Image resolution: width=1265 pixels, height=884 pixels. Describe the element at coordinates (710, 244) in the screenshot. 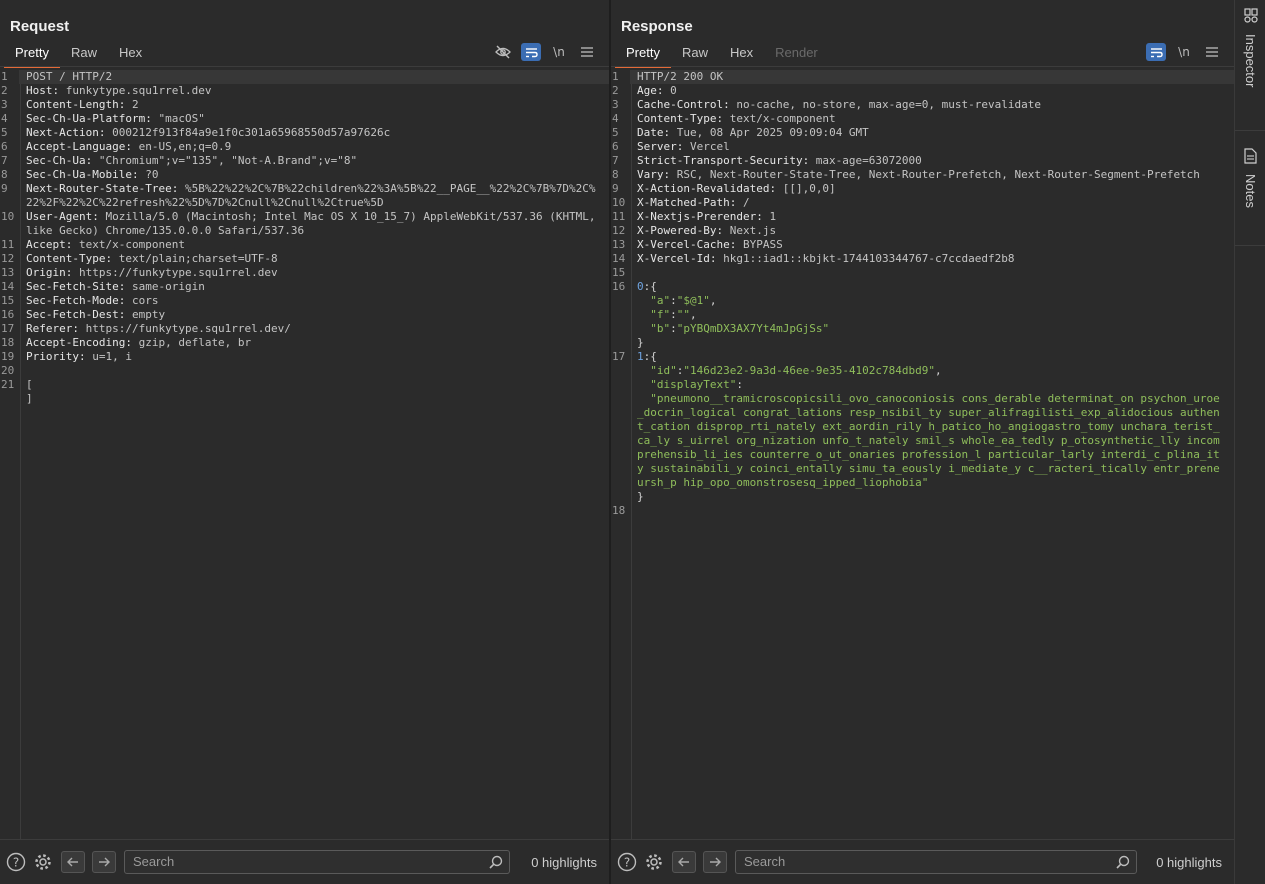

I see `line-text: X-Vercel-Cache: BYPASS` at that location.